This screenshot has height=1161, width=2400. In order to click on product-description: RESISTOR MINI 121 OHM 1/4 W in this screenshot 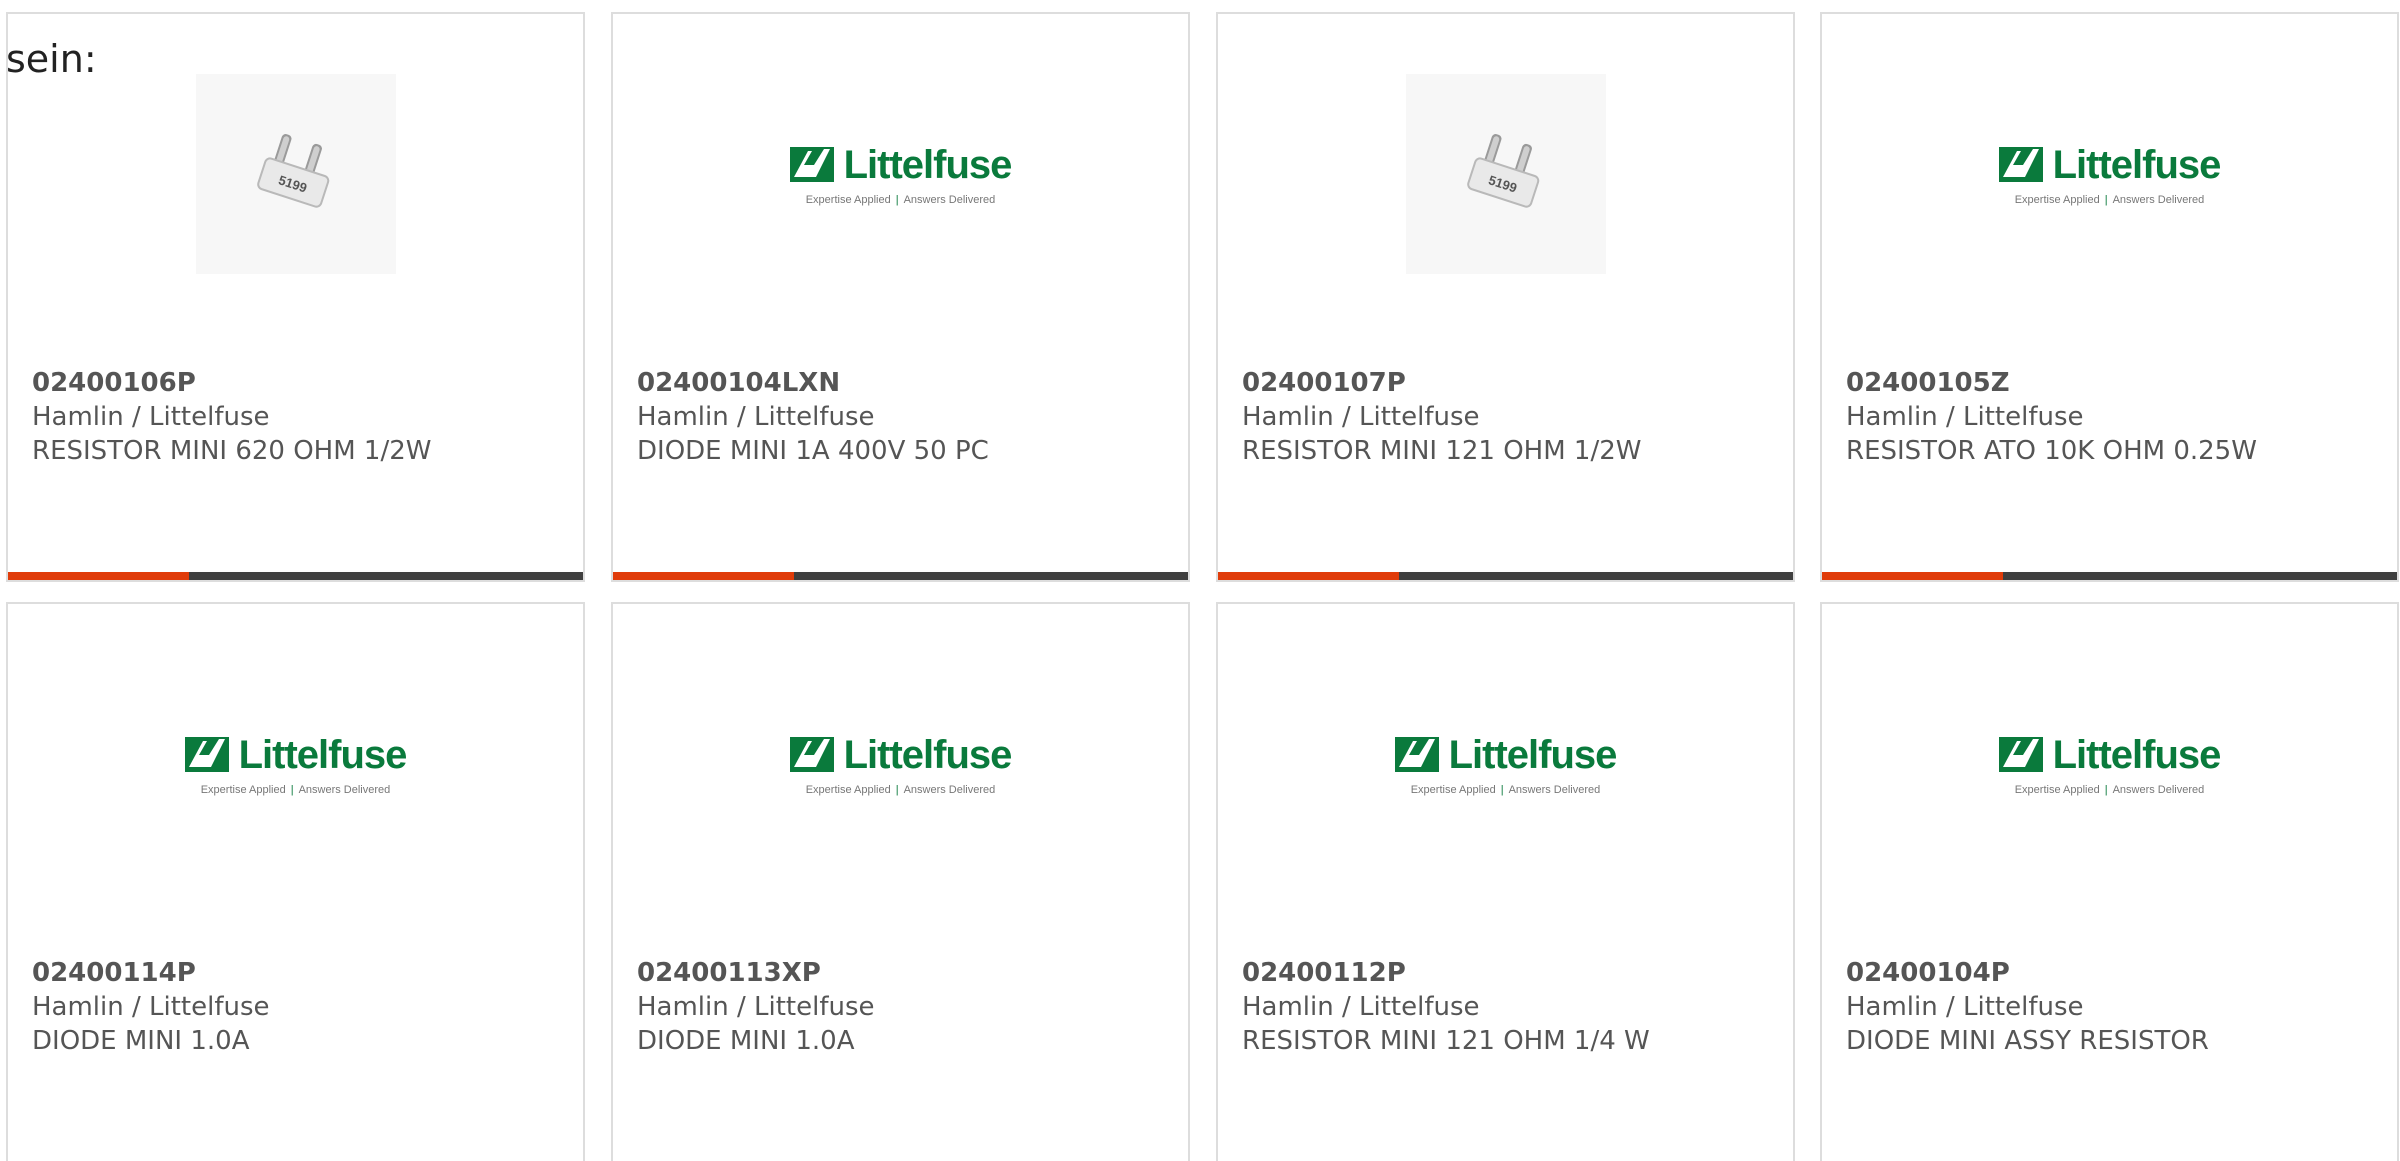, I will do `click(1446, 1041)`.